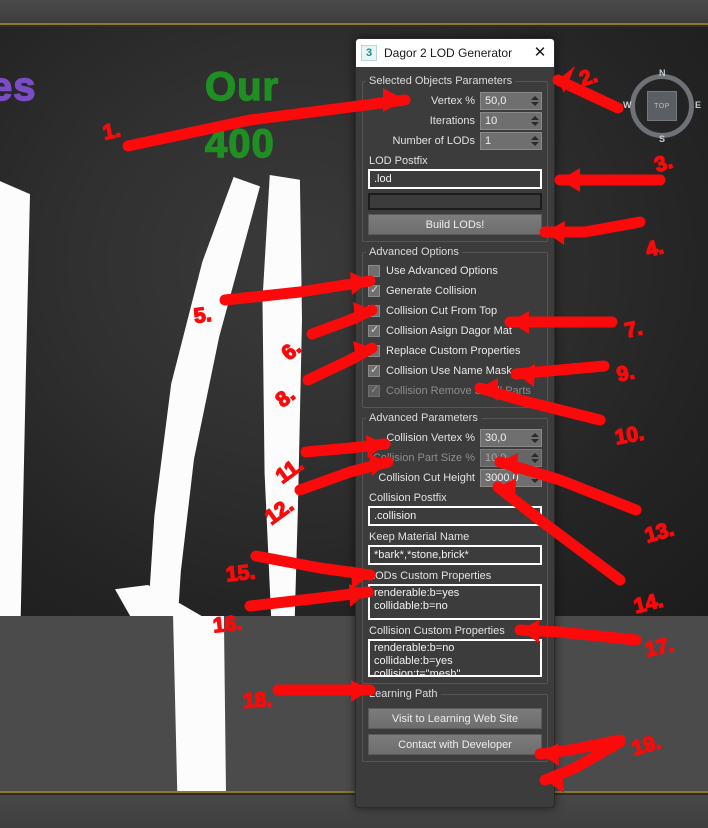 This screenshot has width=708, height=828. What do you see at coordinates (511, 458) in the screenshot?
I see `collision-part-size-spinner: 10,0` at bounding box center [511, 458].